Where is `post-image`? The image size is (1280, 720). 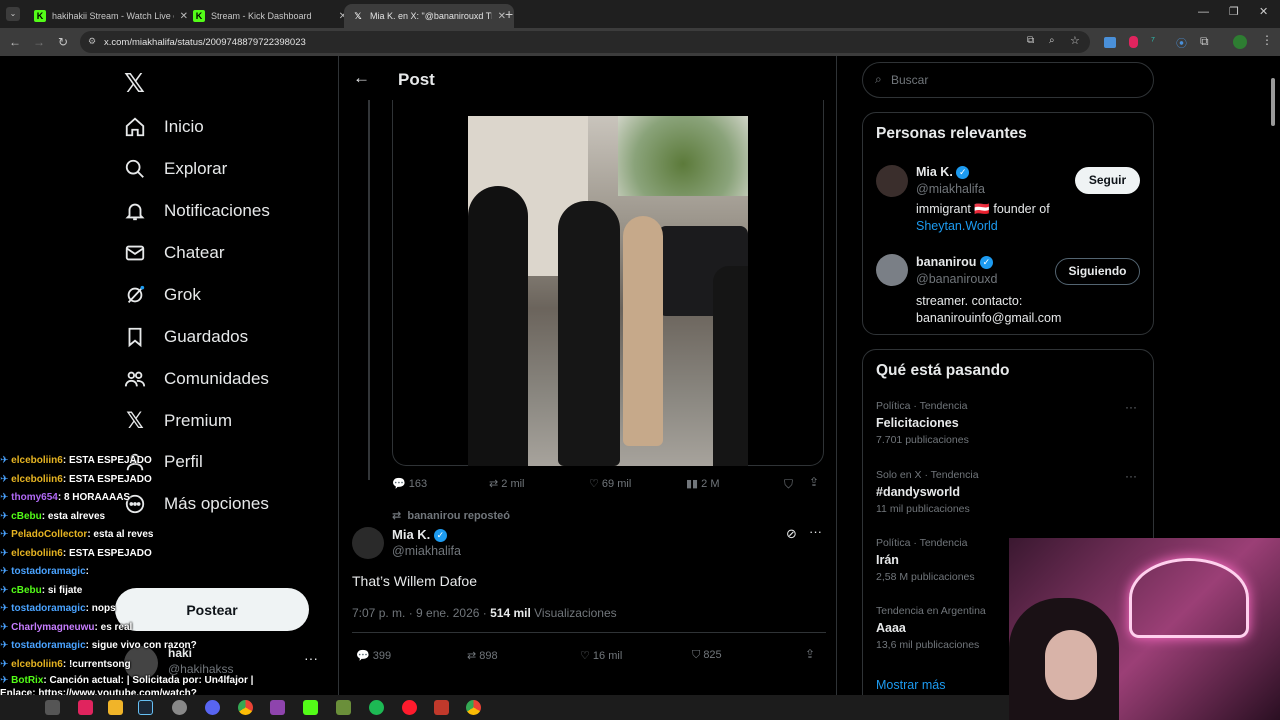
post-image is located at coordinates (608, 291).